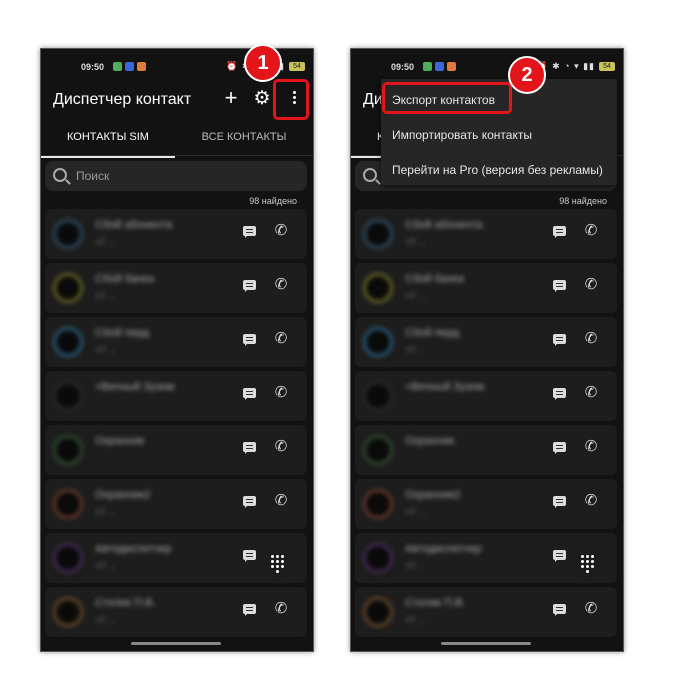 The image size is (680, 700). What do you see at coordinates (443, 549) in the screenshot?
I see `contact-name: Автодиспетчер` at bounding box center [443, 549].